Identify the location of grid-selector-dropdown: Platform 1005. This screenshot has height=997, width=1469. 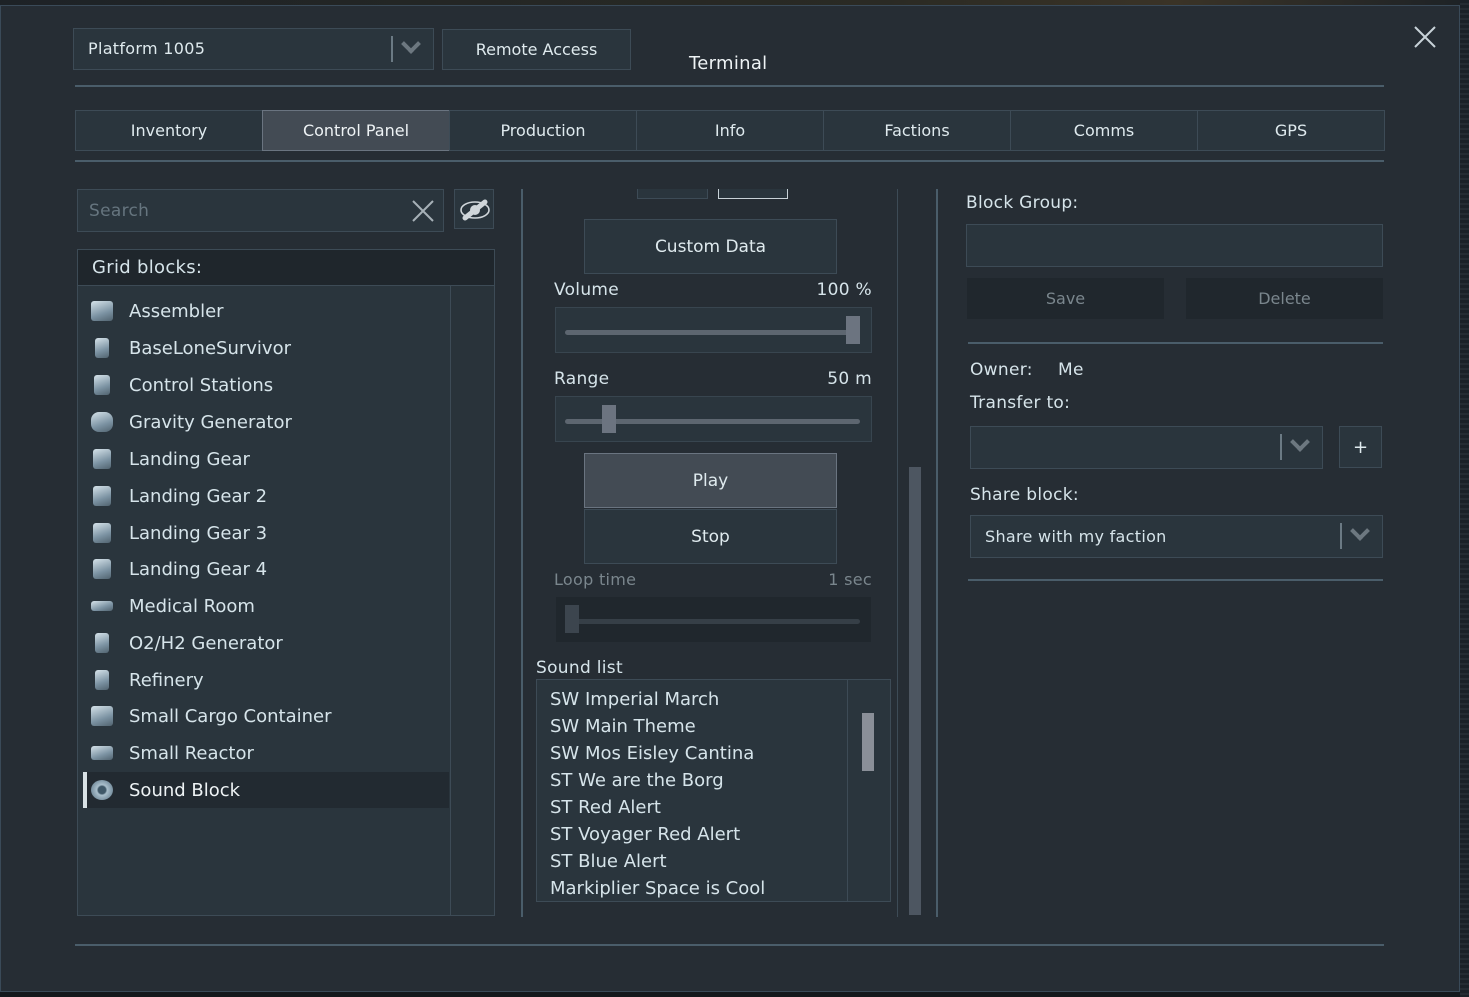
(253, 49).